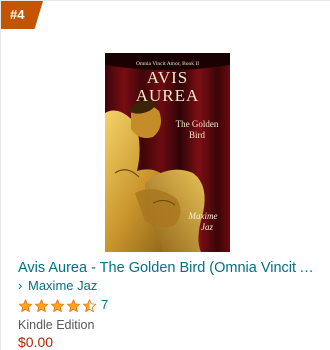 The height and width of the screenshot is (350, 330). Describe the element at coordinates (104, 305) in the screenshot. I see `review-count-link: 7` at that location.